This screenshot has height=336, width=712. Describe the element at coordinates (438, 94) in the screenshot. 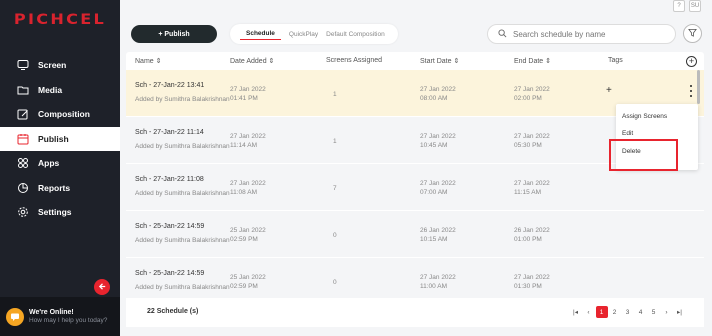

I see `start-date-cell: 27 Jan 2022 08:00 AM` at that location.